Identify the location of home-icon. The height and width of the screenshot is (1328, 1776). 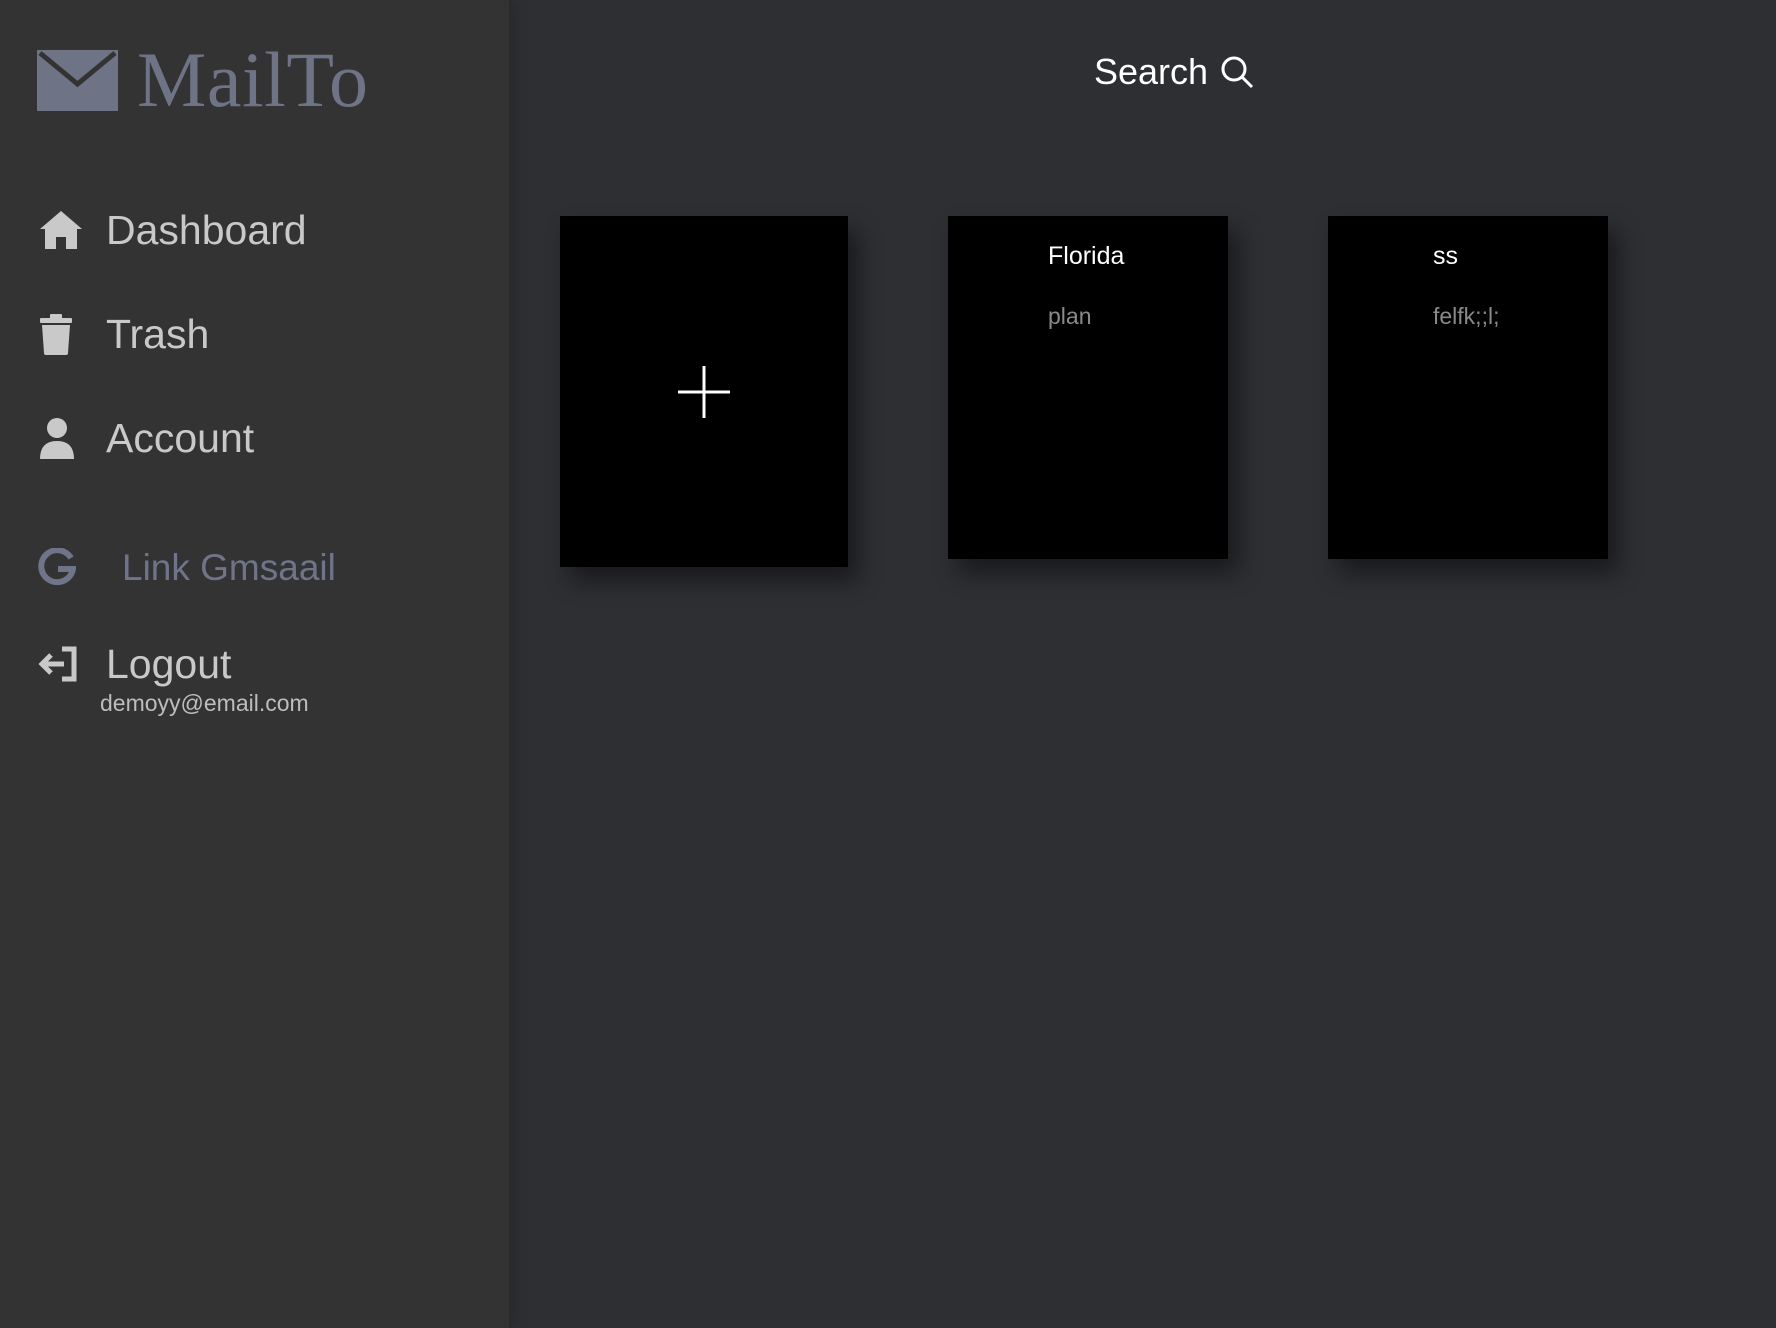
(62, 230).